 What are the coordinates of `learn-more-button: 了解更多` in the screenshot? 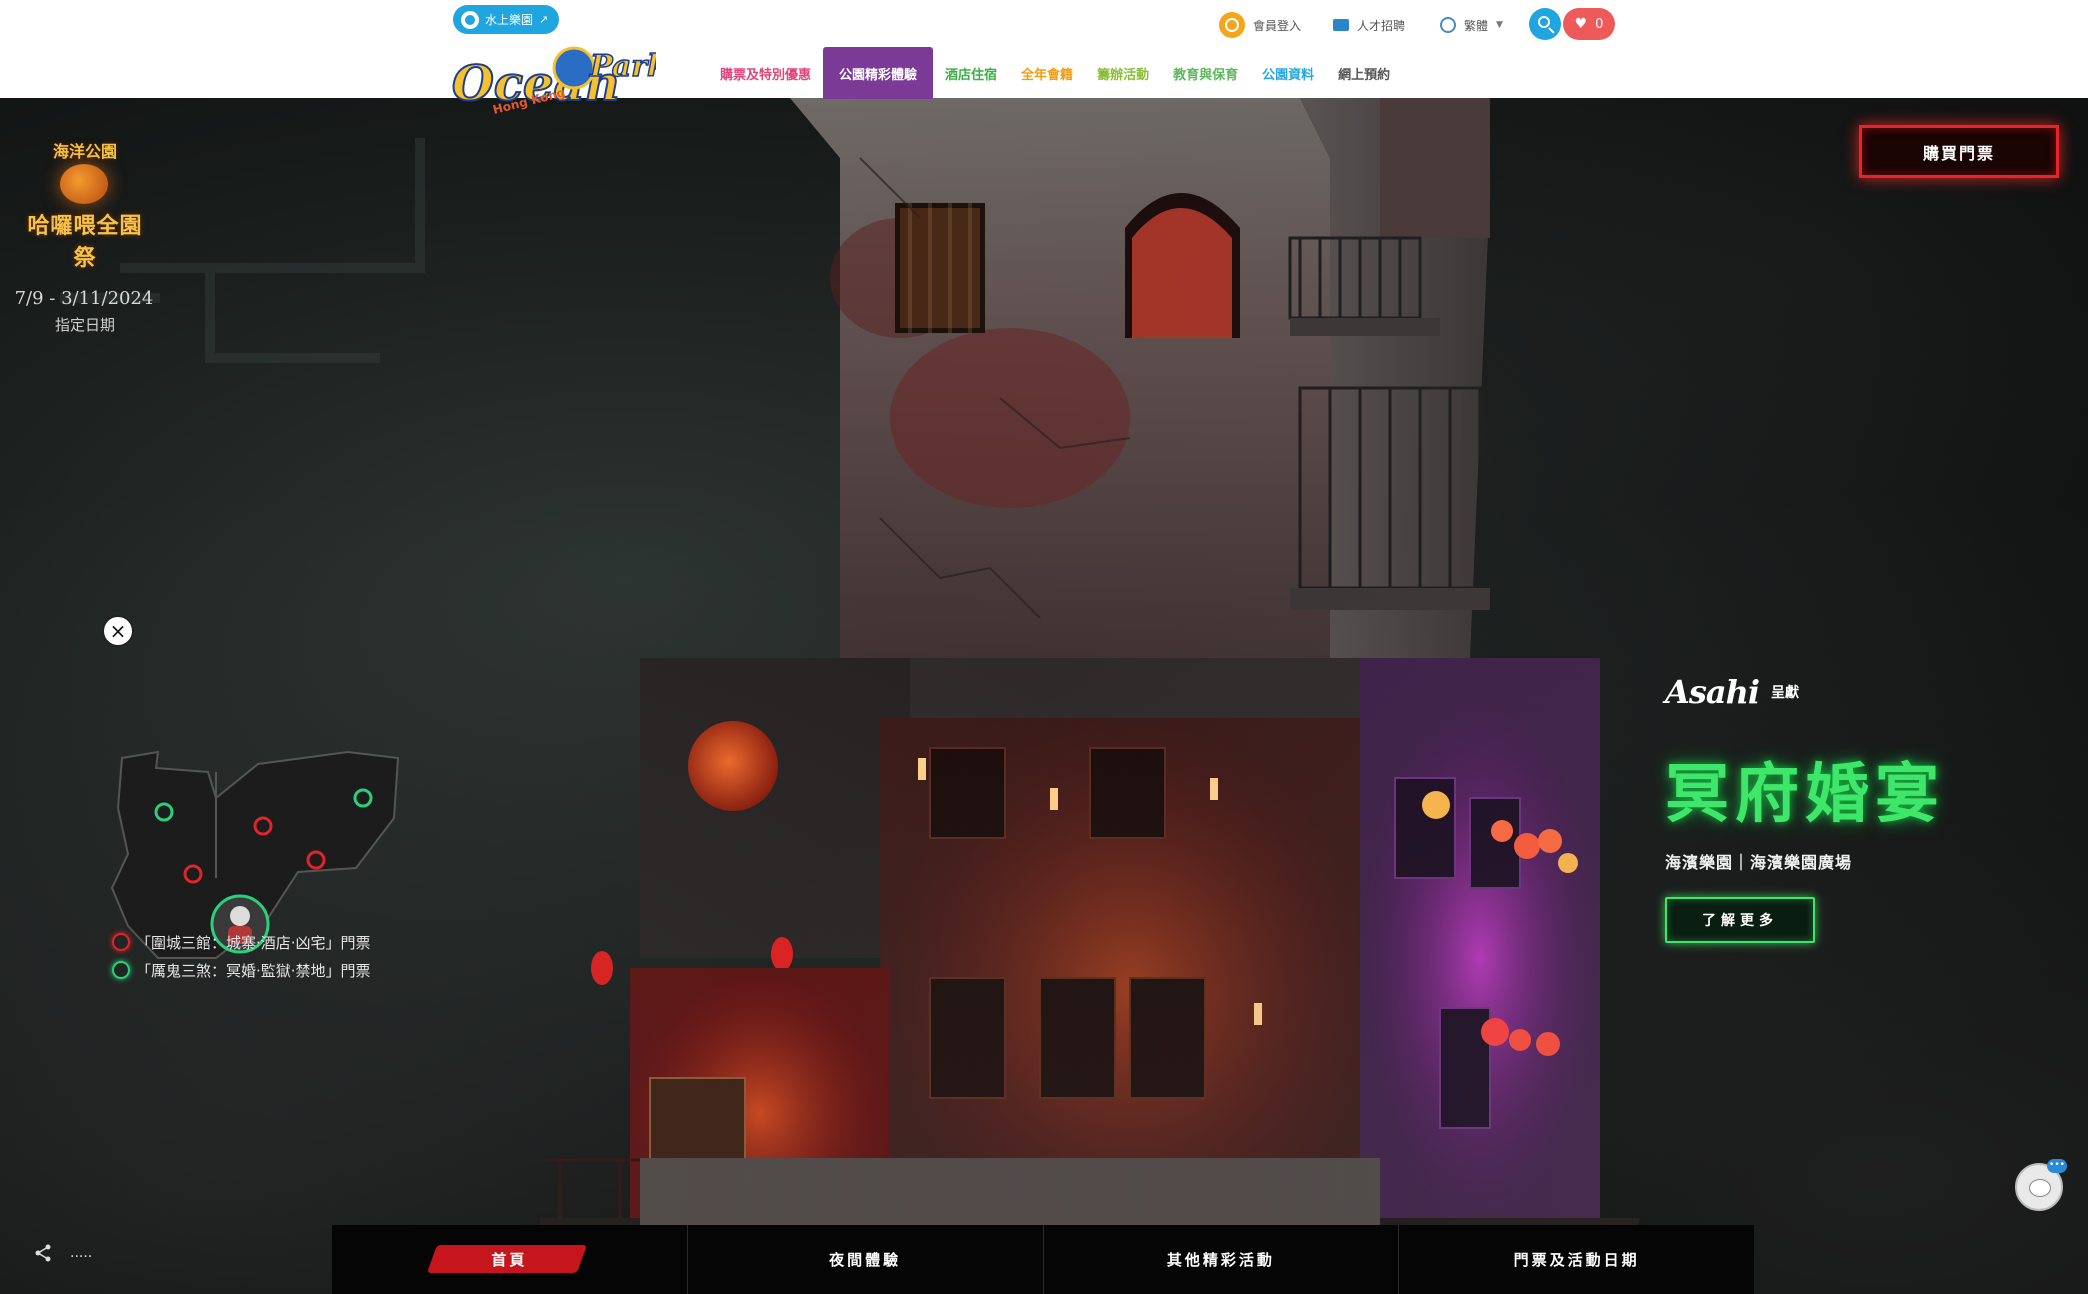 It's located at (1740, 920).